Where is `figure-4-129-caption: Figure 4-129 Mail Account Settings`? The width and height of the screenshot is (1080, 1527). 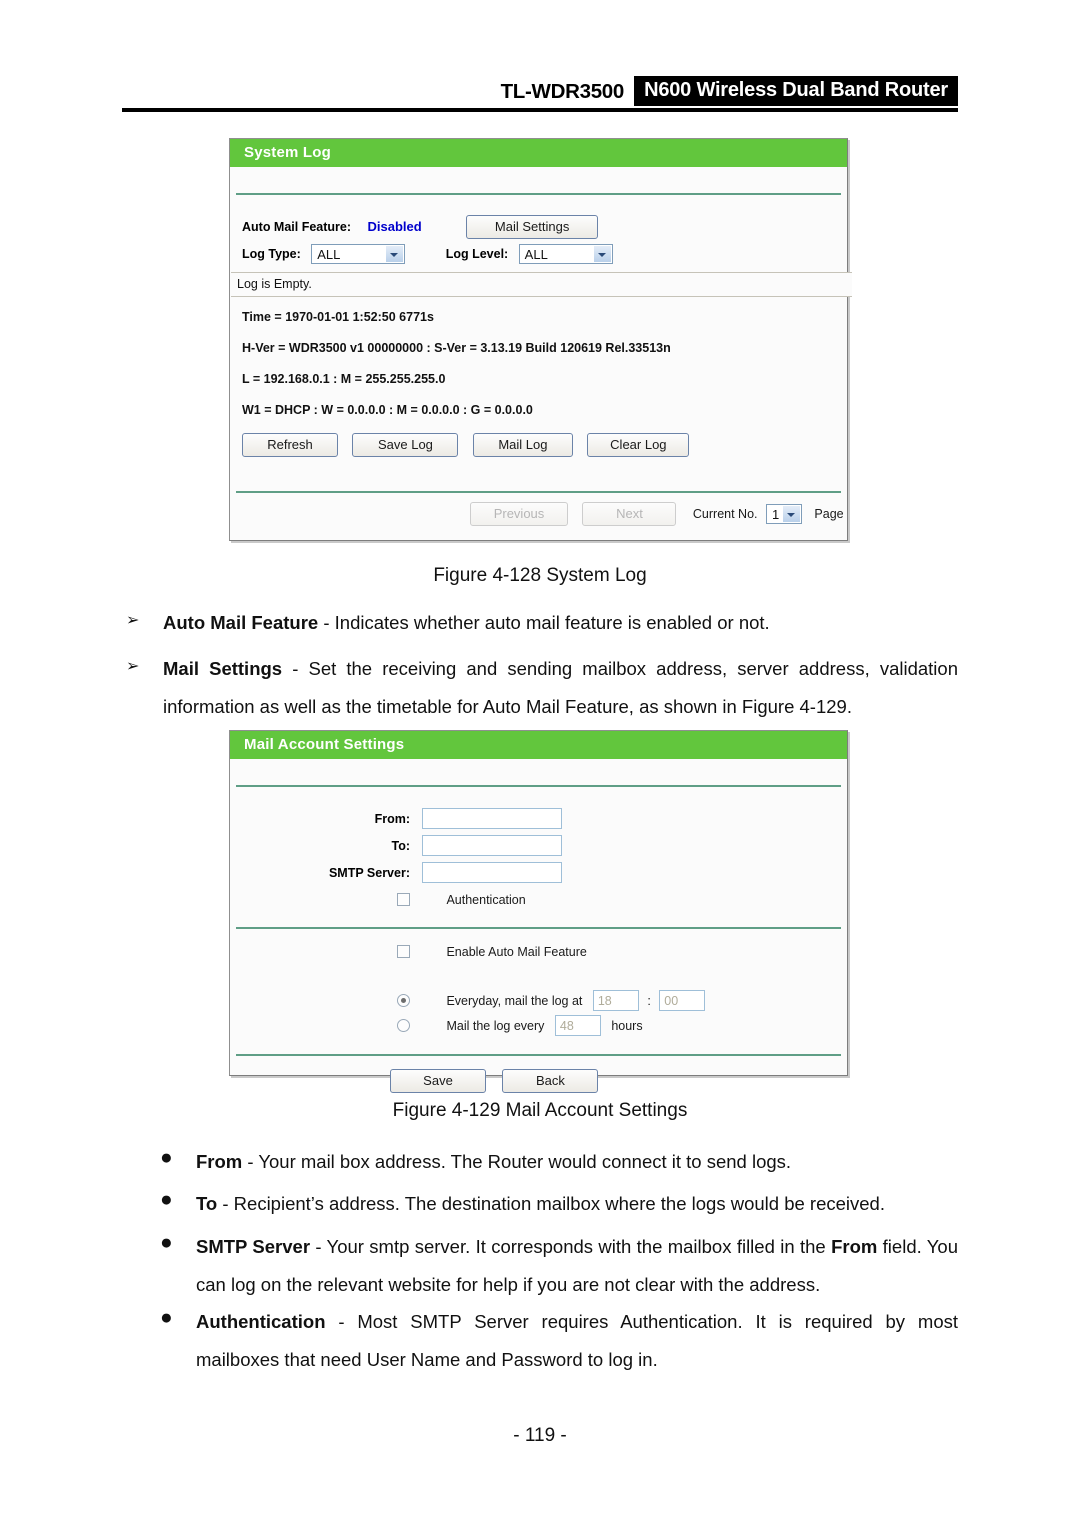
figure-4-129-caption: Figure 4-129 Mail Account Settings is located at coordinates (540, 1110).